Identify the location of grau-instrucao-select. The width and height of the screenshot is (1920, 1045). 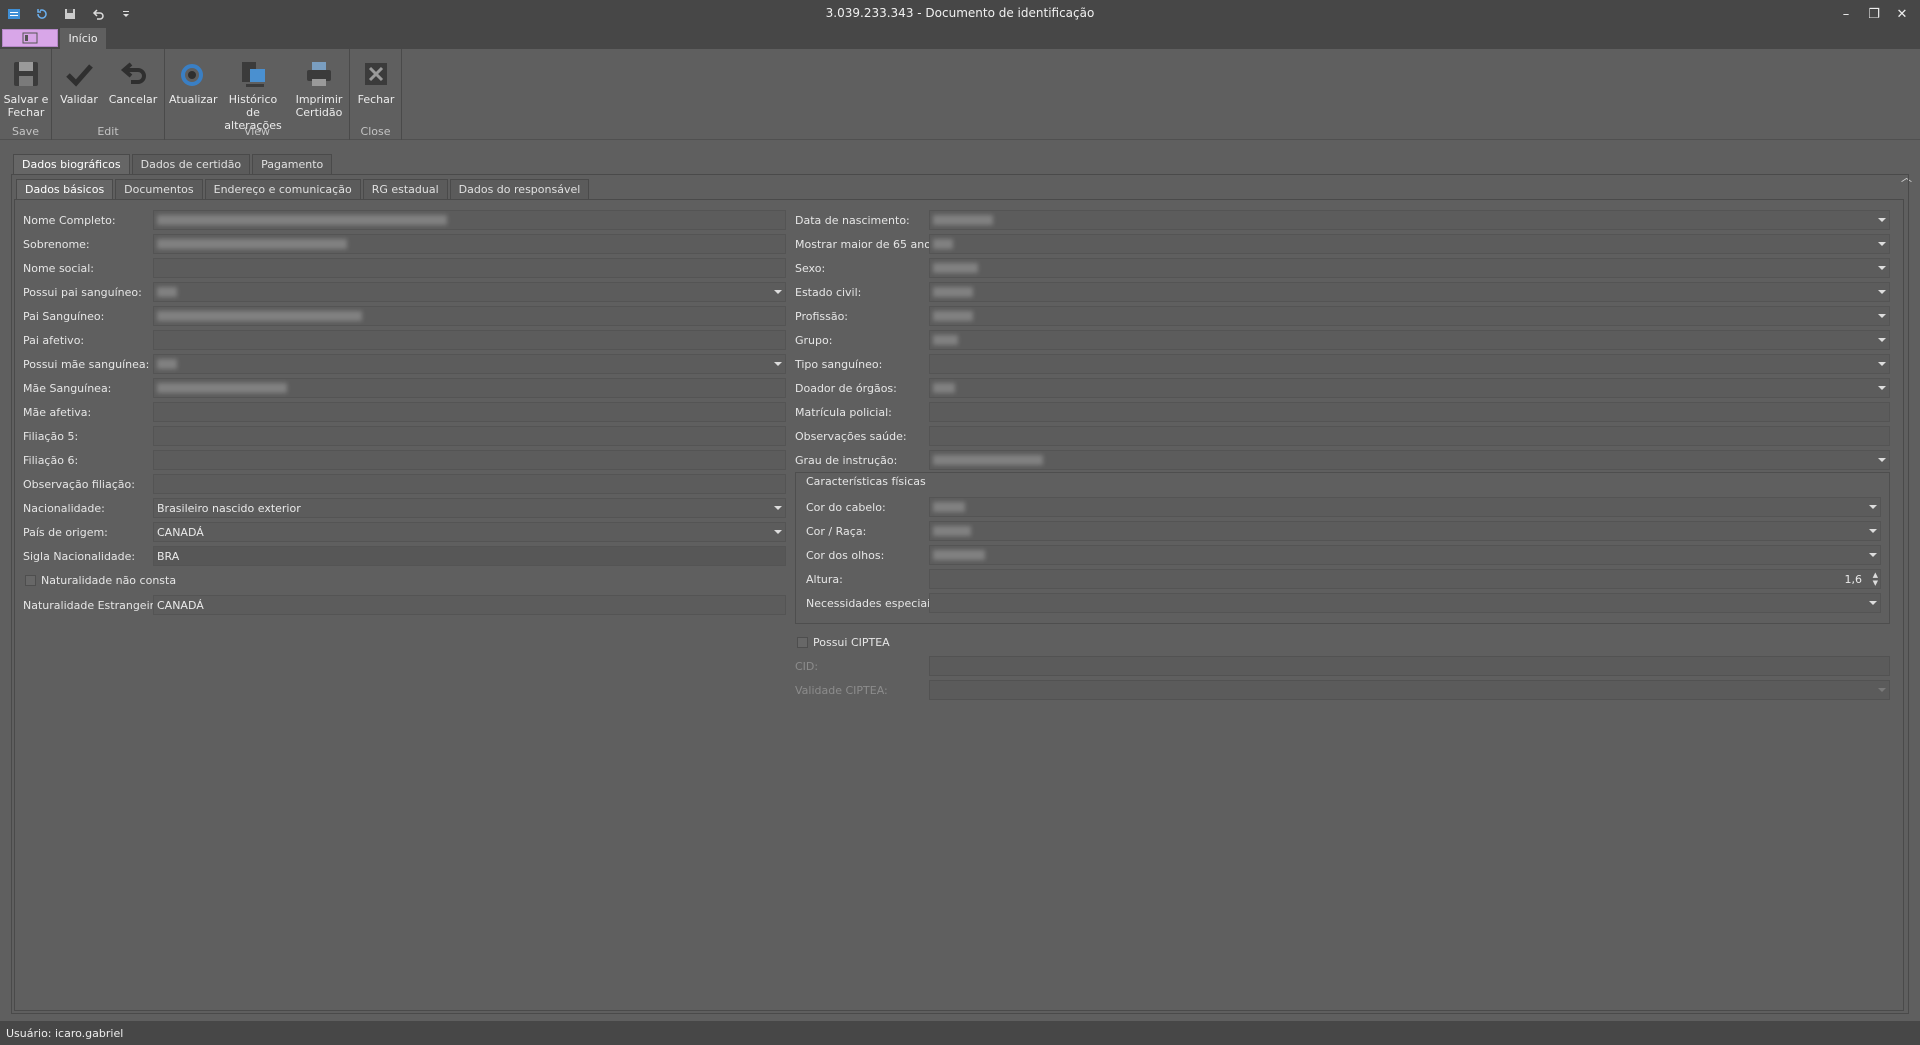
(1409, 460).